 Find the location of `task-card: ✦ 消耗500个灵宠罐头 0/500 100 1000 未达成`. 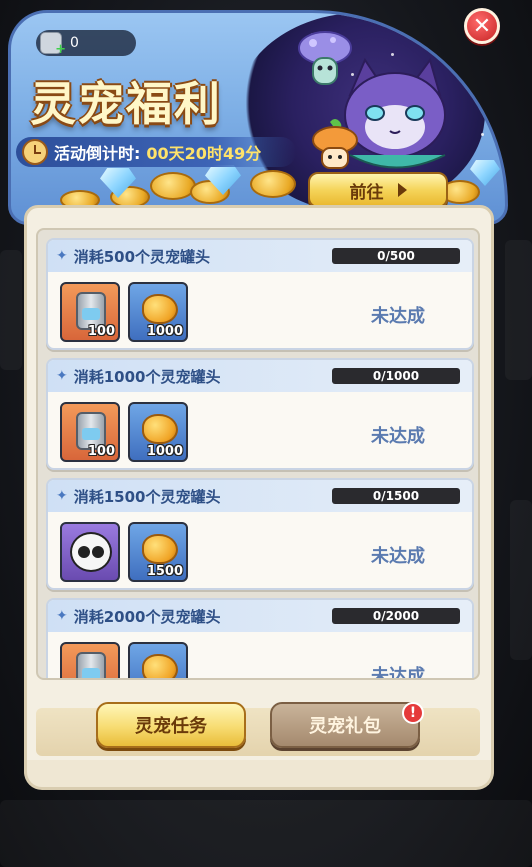

task-card: ✦ 消耗500个灵宠罐头 0/500 100 1000 未达成 is located at coordinates (260, 294).